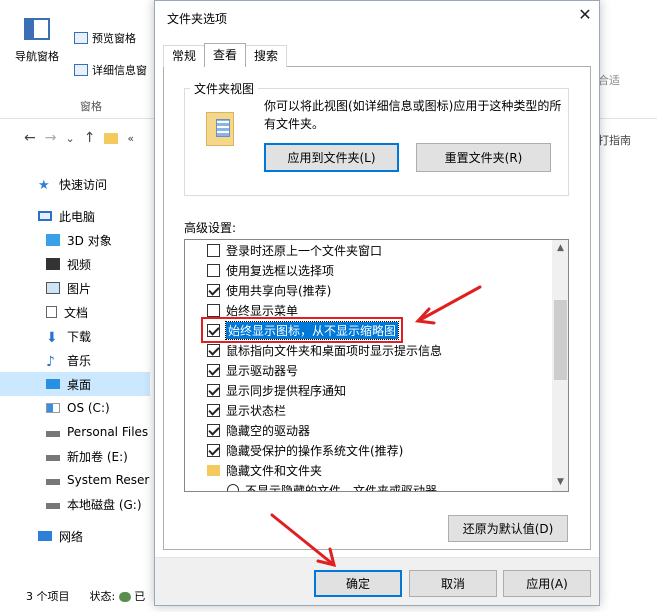  Describe the element at coordinates (623, 60) in the screenshot. I see `explorer-ribbon-right` at that location.